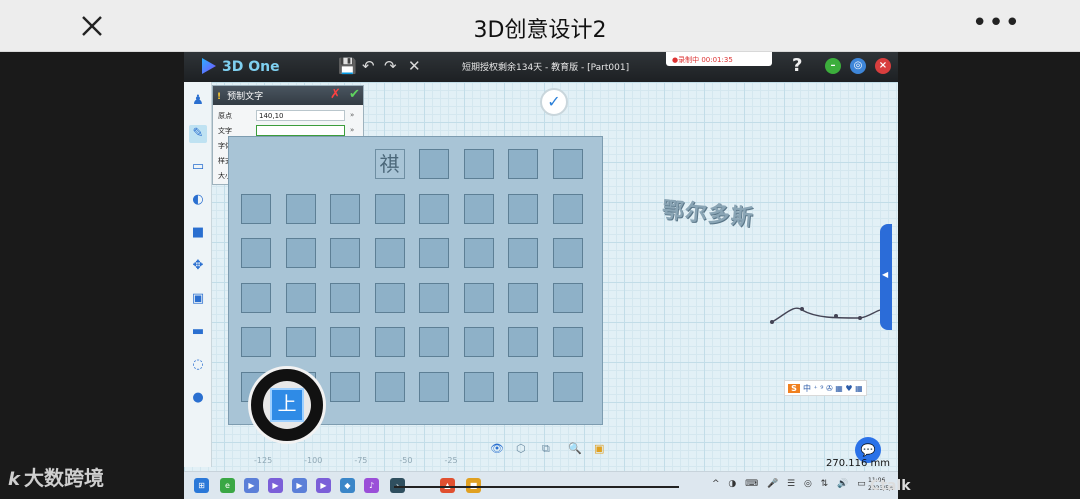 The height and width of the screenshot is (499, 1080). What do you see at coordinates (347, 485) in the screenshot?
I see `taskbar-app-icon: ◆` at bounding box center [347, 485].